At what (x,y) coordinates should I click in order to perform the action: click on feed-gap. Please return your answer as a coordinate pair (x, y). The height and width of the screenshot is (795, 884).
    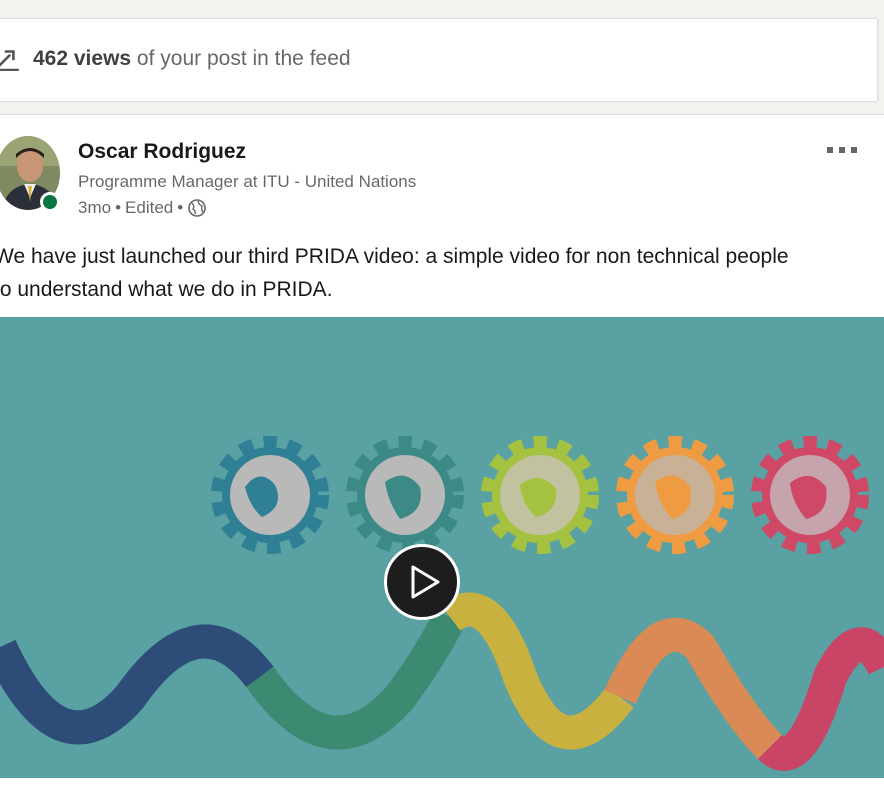
    Looking at the image, I should click on (442, 108).